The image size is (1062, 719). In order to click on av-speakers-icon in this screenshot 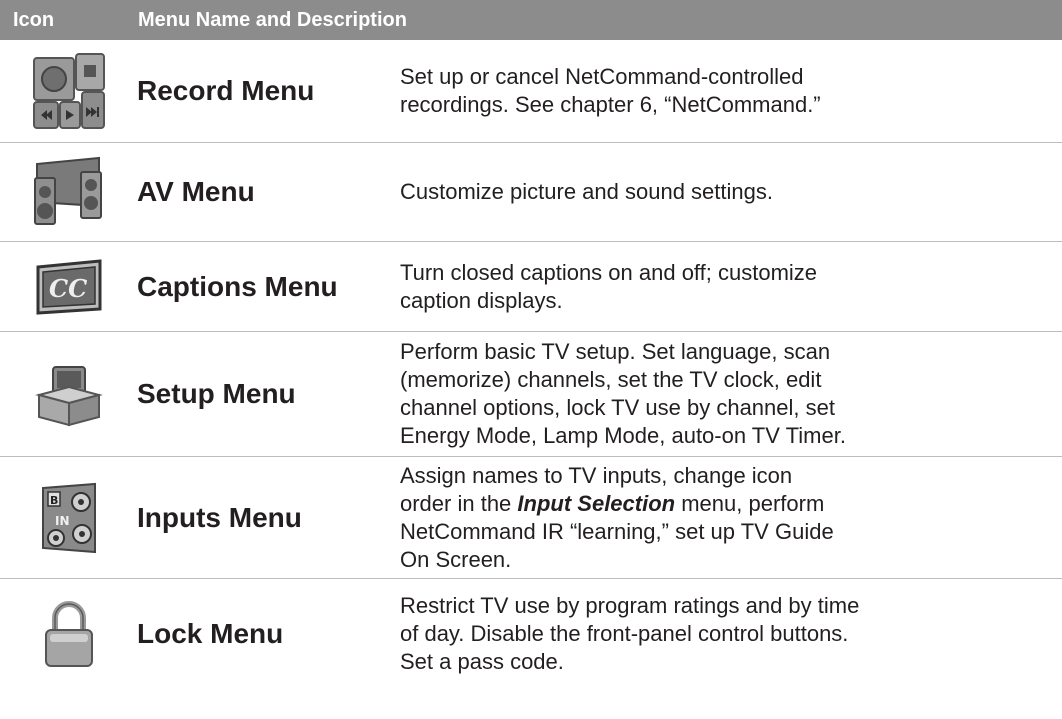, I will do `click(68, 192)`.